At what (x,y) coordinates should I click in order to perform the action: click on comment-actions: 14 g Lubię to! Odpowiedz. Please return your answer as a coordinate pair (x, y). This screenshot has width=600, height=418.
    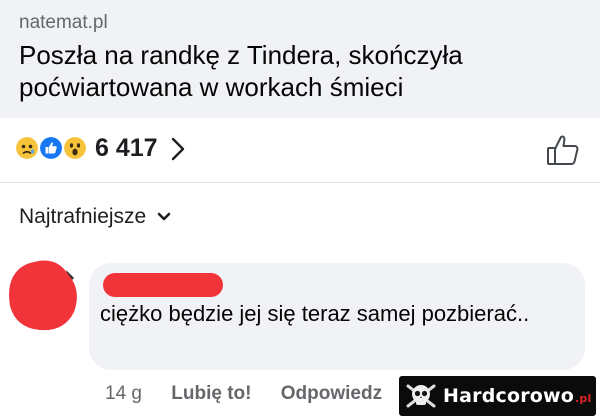
    Looking at the image, I should click on (243, 394).